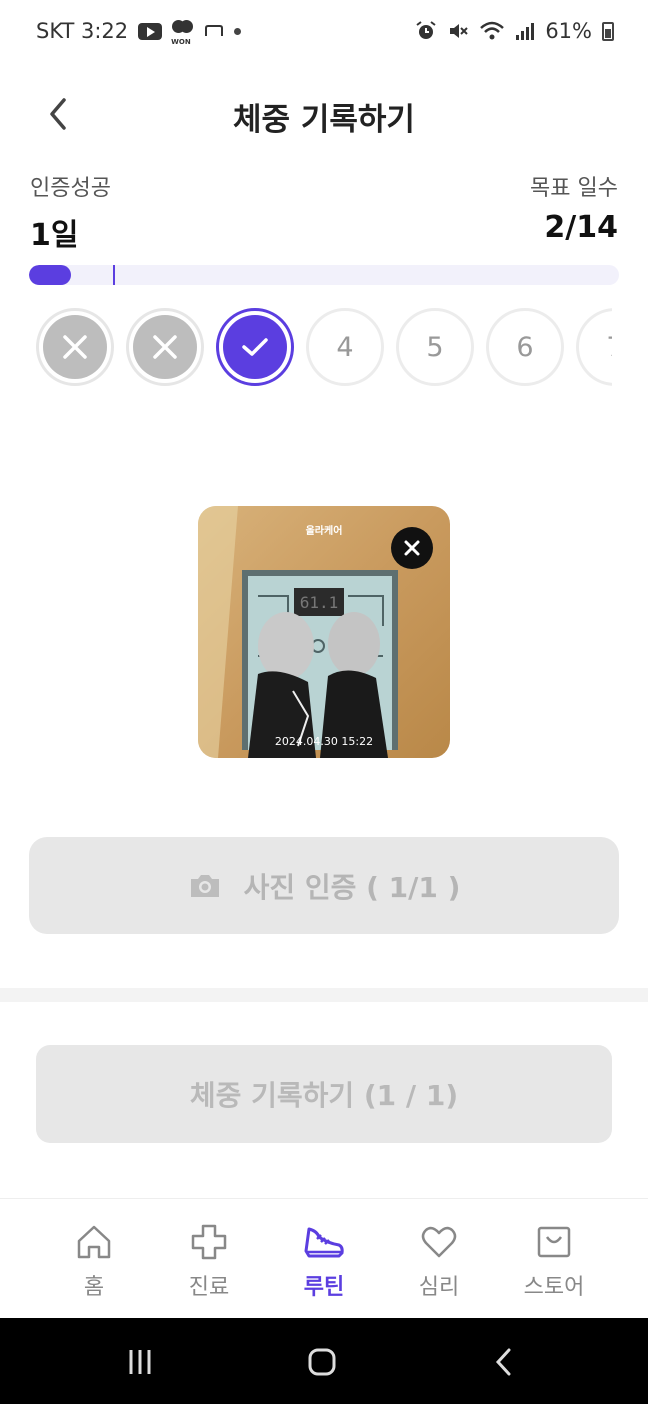  What do you see at coordinates (608, 31) in the screenshot?
I see `battery-icon` at bounding box center [608, 31].